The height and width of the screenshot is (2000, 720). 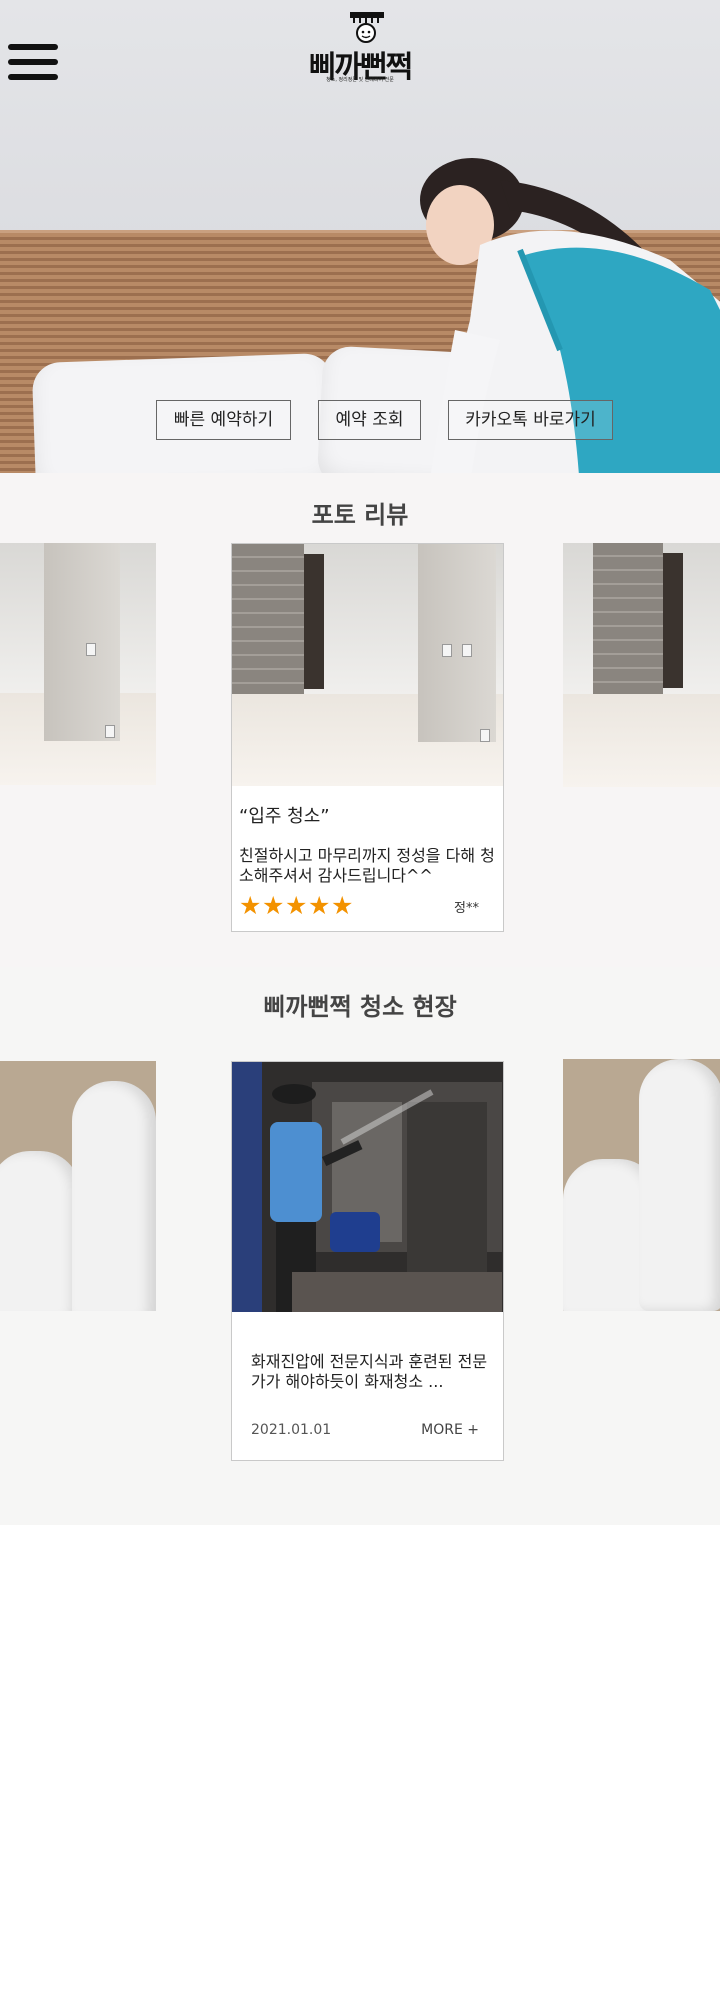 I want to click on review-slide-next, so click(x=641, y=665).